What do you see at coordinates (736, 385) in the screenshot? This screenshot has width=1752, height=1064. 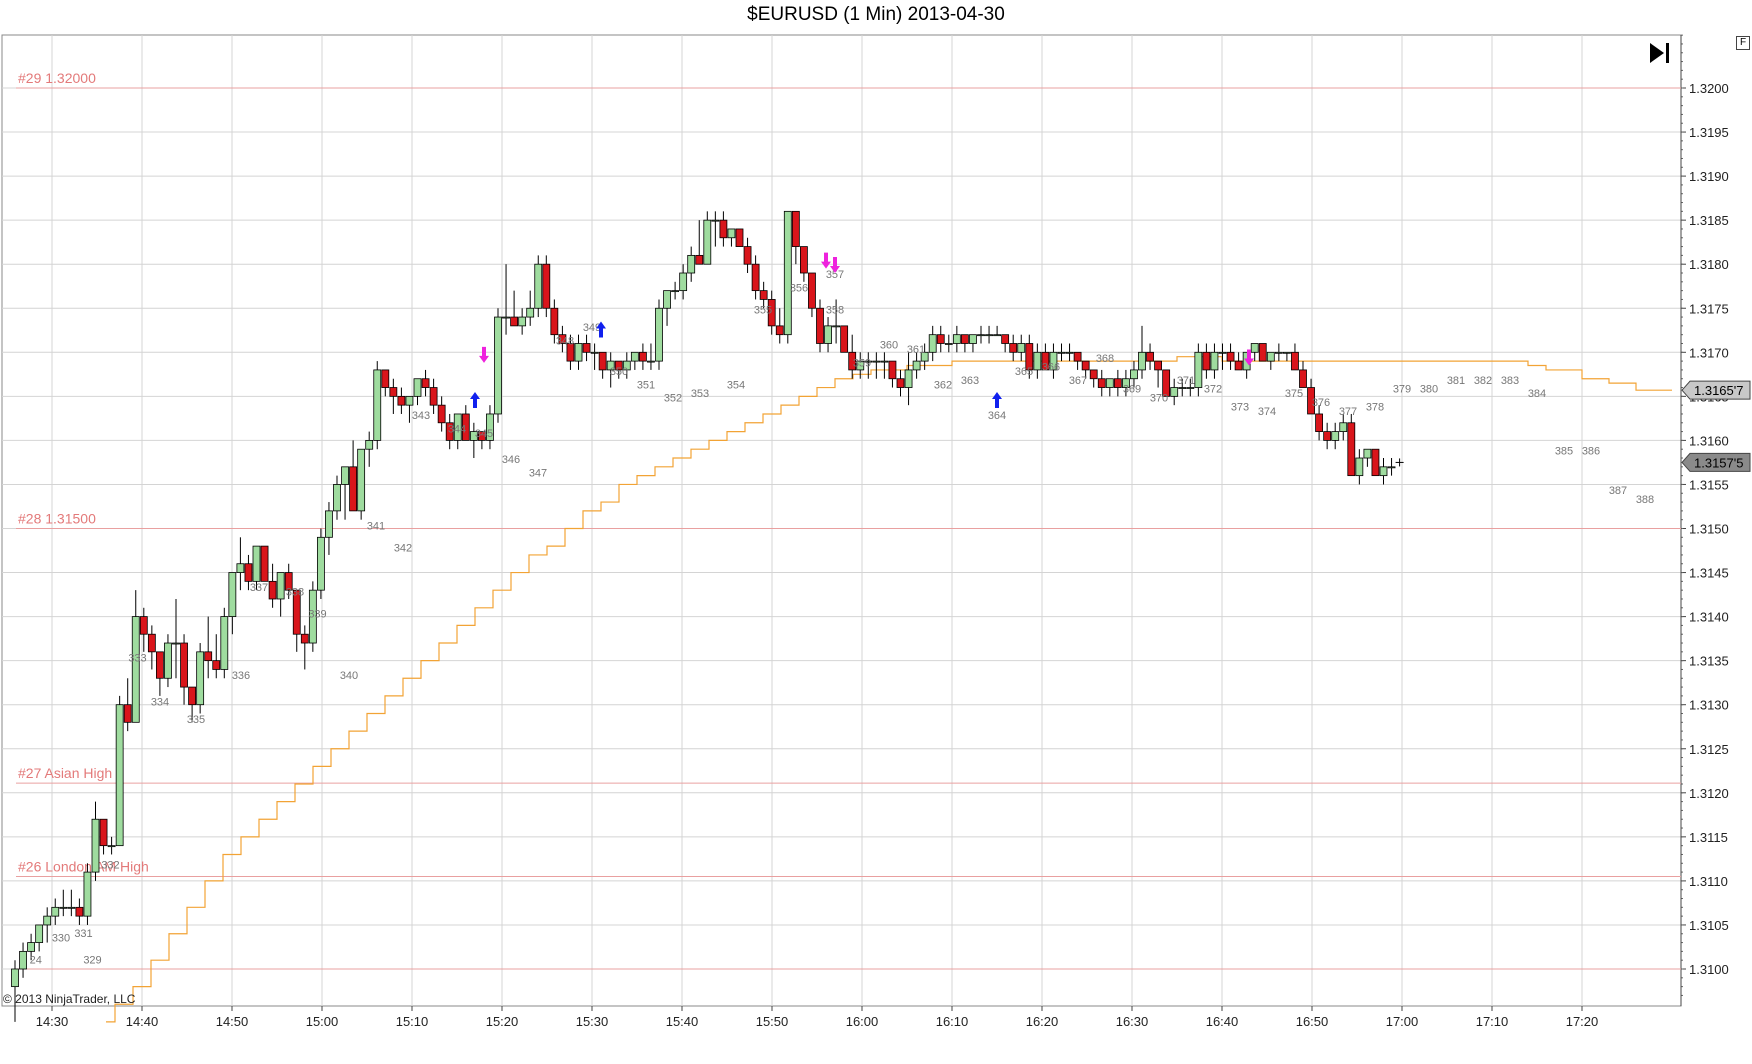 I see `bar-number-label: 354` at bounding box center [736, 385].